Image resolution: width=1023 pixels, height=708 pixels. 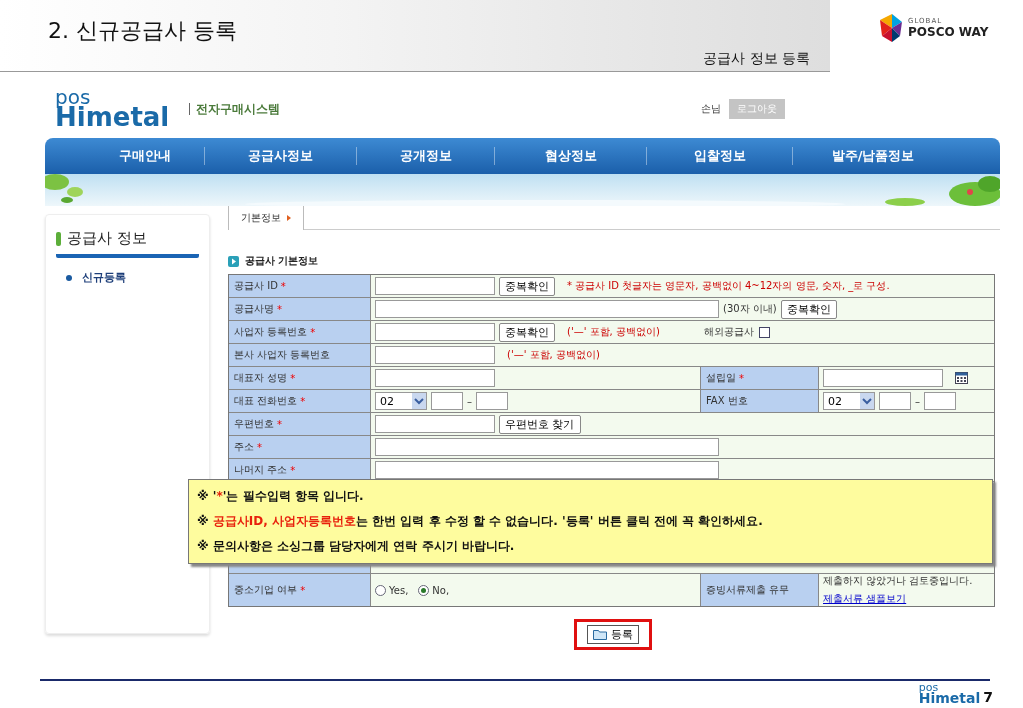 What do you see at coordinates (281, 496) in the screenshot?
I see `notice-text: ※ '*'는 필수입력 항목 입니다.` at bounding box center [281, 496].